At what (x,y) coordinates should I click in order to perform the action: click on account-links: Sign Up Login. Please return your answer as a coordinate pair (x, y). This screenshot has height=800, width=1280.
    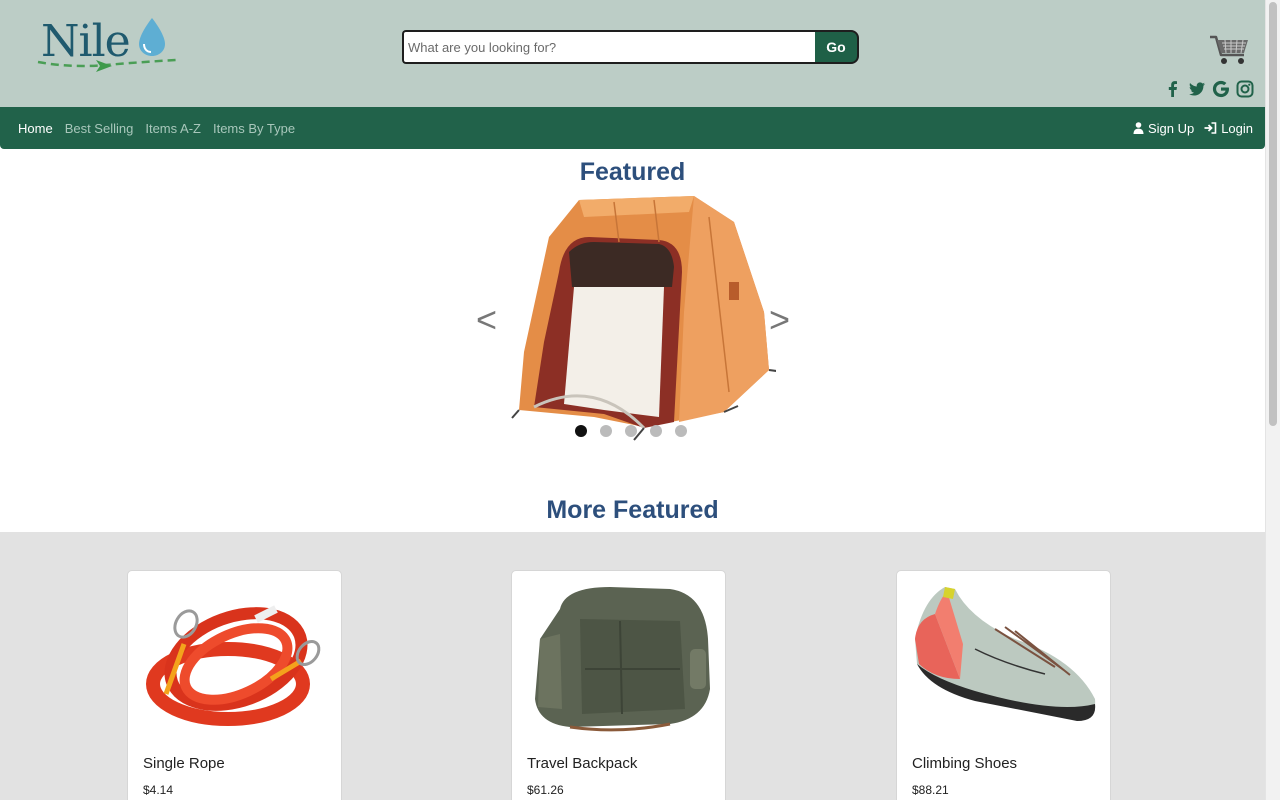
    Looking at the image, I should click on (1193, 128).